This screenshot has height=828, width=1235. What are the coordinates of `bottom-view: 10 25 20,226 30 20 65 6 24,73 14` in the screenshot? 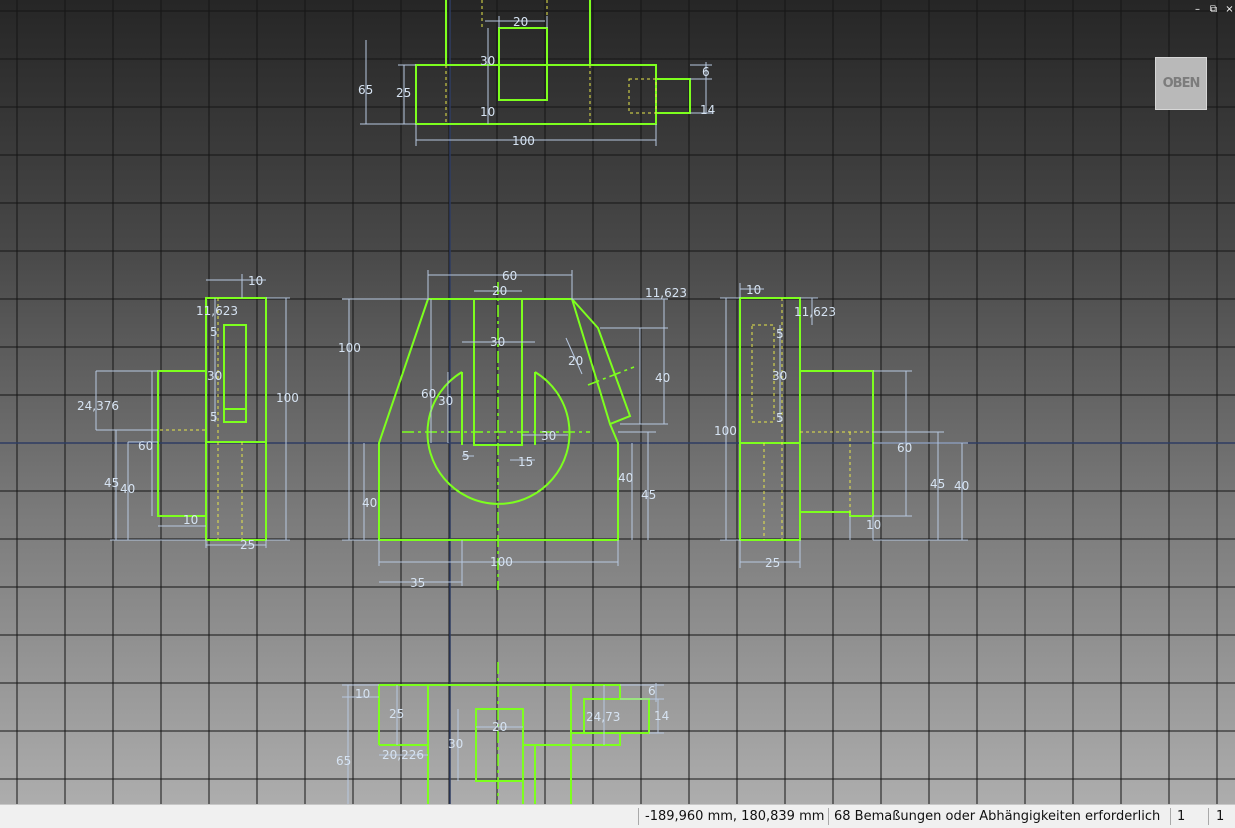 It's located at (502, 733).